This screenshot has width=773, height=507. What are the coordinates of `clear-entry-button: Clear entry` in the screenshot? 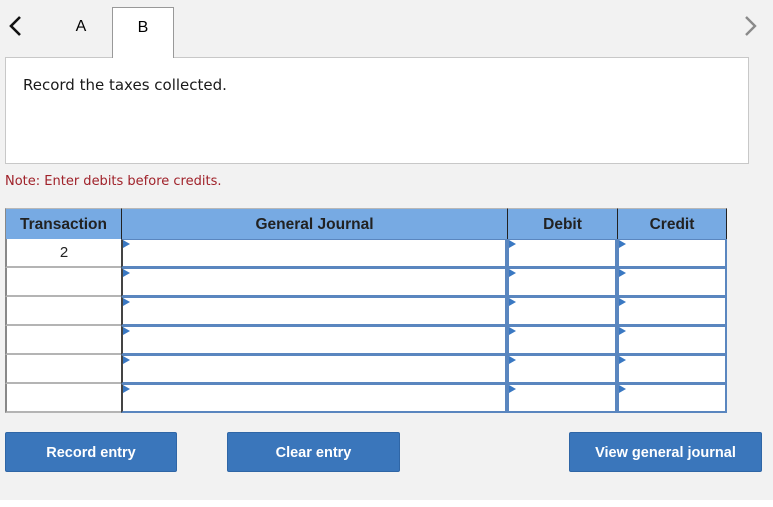 It's located at (313, 452).